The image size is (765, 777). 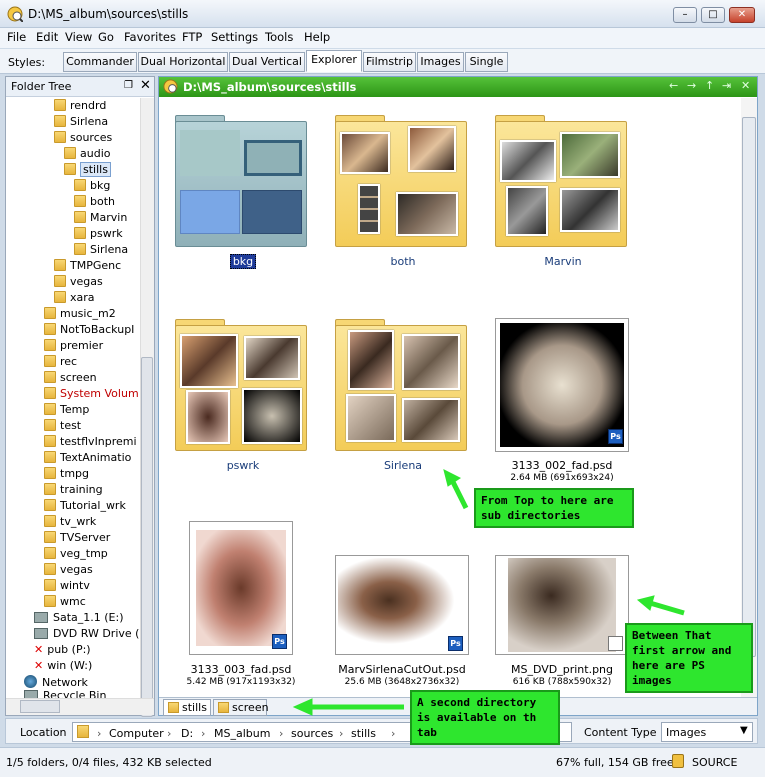 I want to click on forward-arrow-icon: →, so click(x=691, y=85).